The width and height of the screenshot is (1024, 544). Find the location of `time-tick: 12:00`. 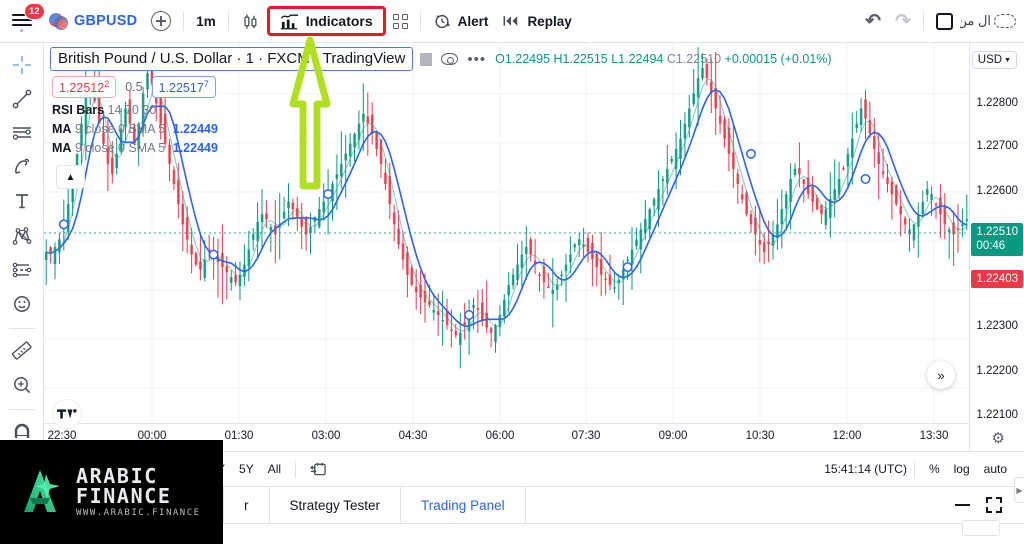

time-tick: 12:00 is located at coordinates (847, 436).